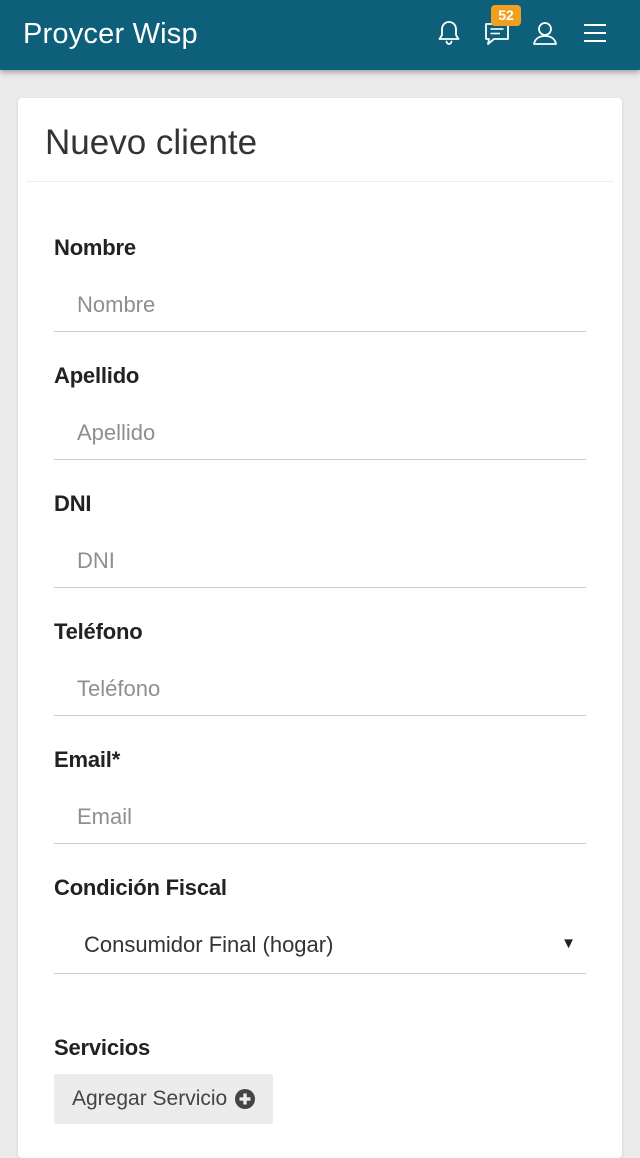 The image size is (640, 1158). I want to click on top-navbar: Proycer Wisp 52, so click(320, 35).